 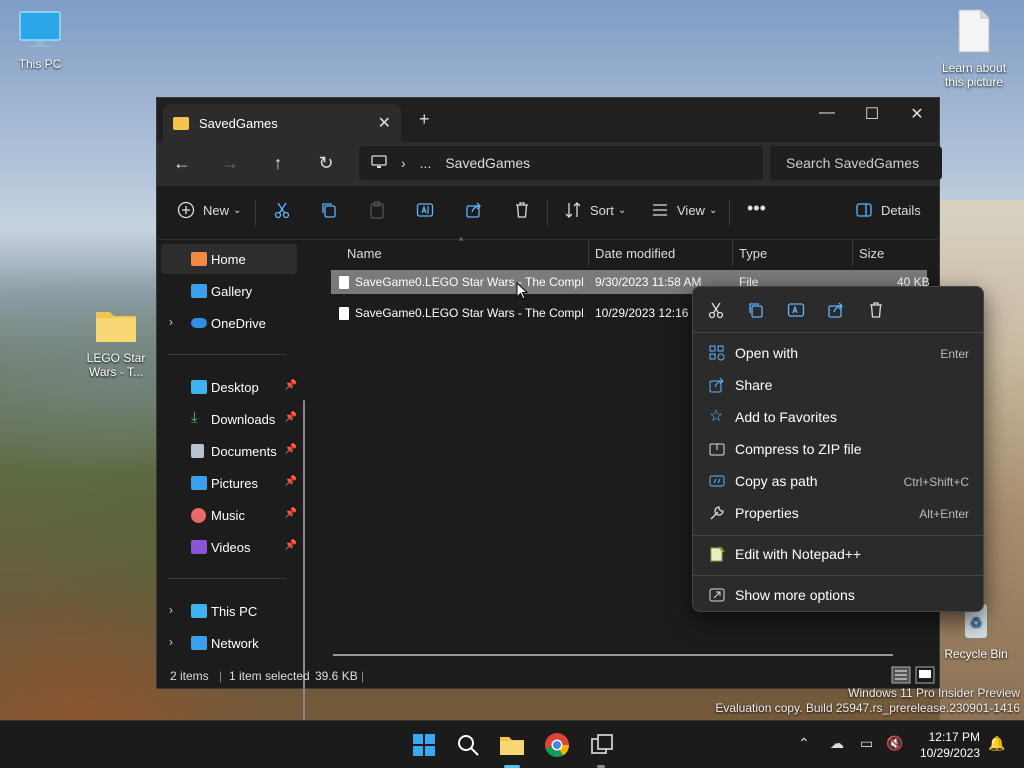 What do you see at coordinates (548, 676) in the screenshot?
I see `status-bar: 2 items | 1 item selected 39.6 KB |` at bounding box center [548, 676].